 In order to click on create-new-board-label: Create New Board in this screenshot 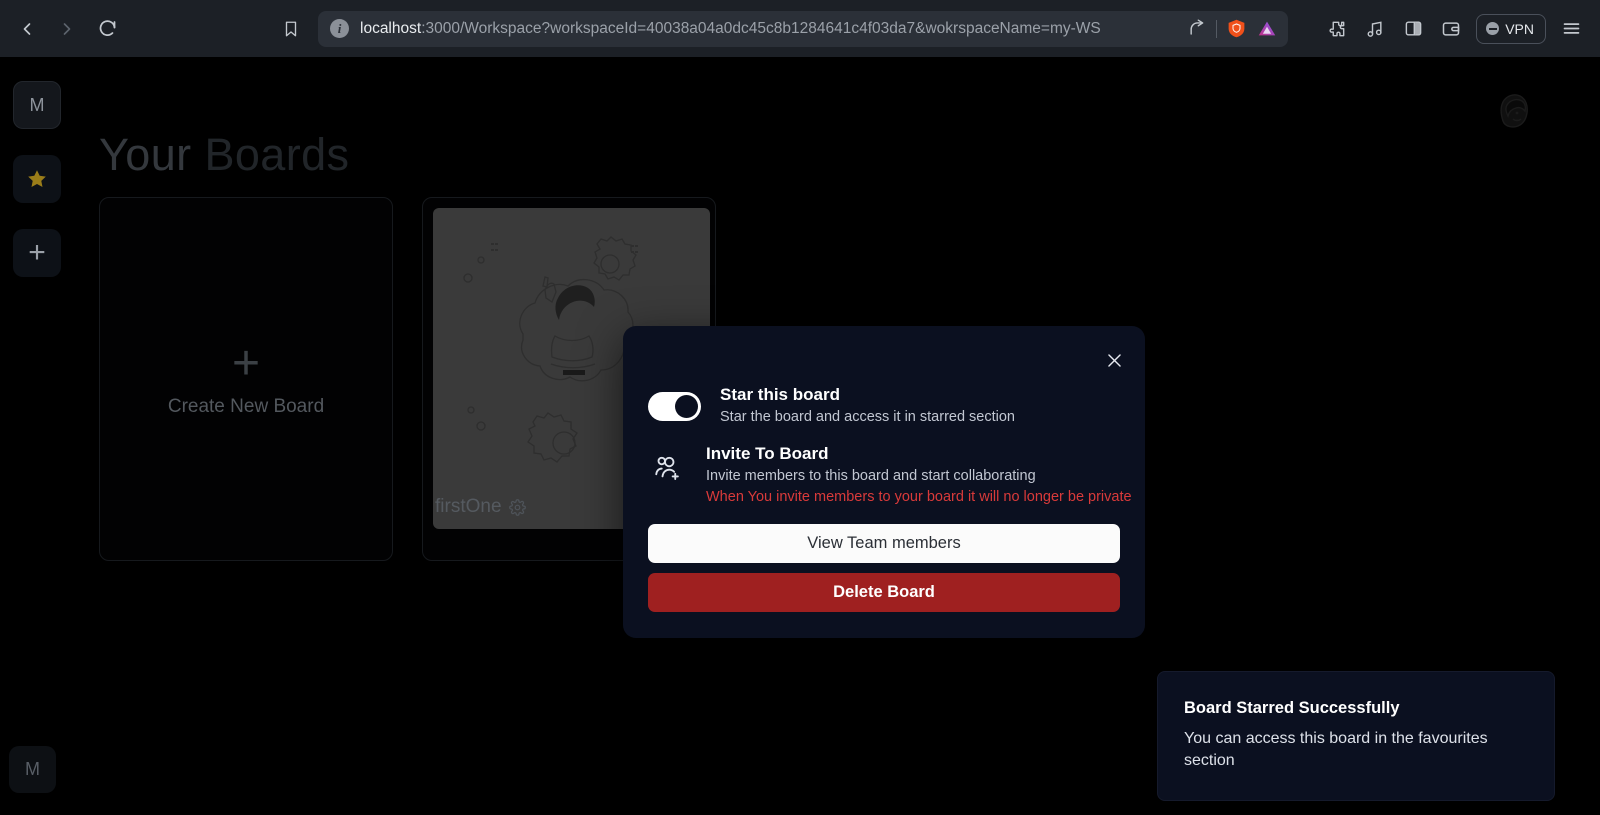, I will do `click(246, 406)`.